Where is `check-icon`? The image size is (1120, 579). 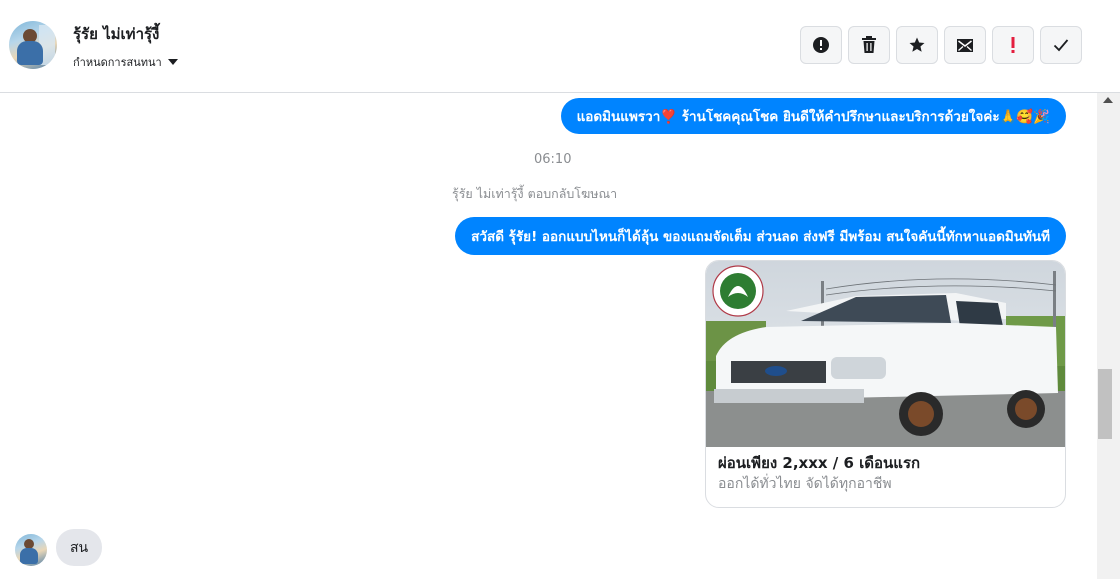
check-icon is located at coordinates (1061, 45).